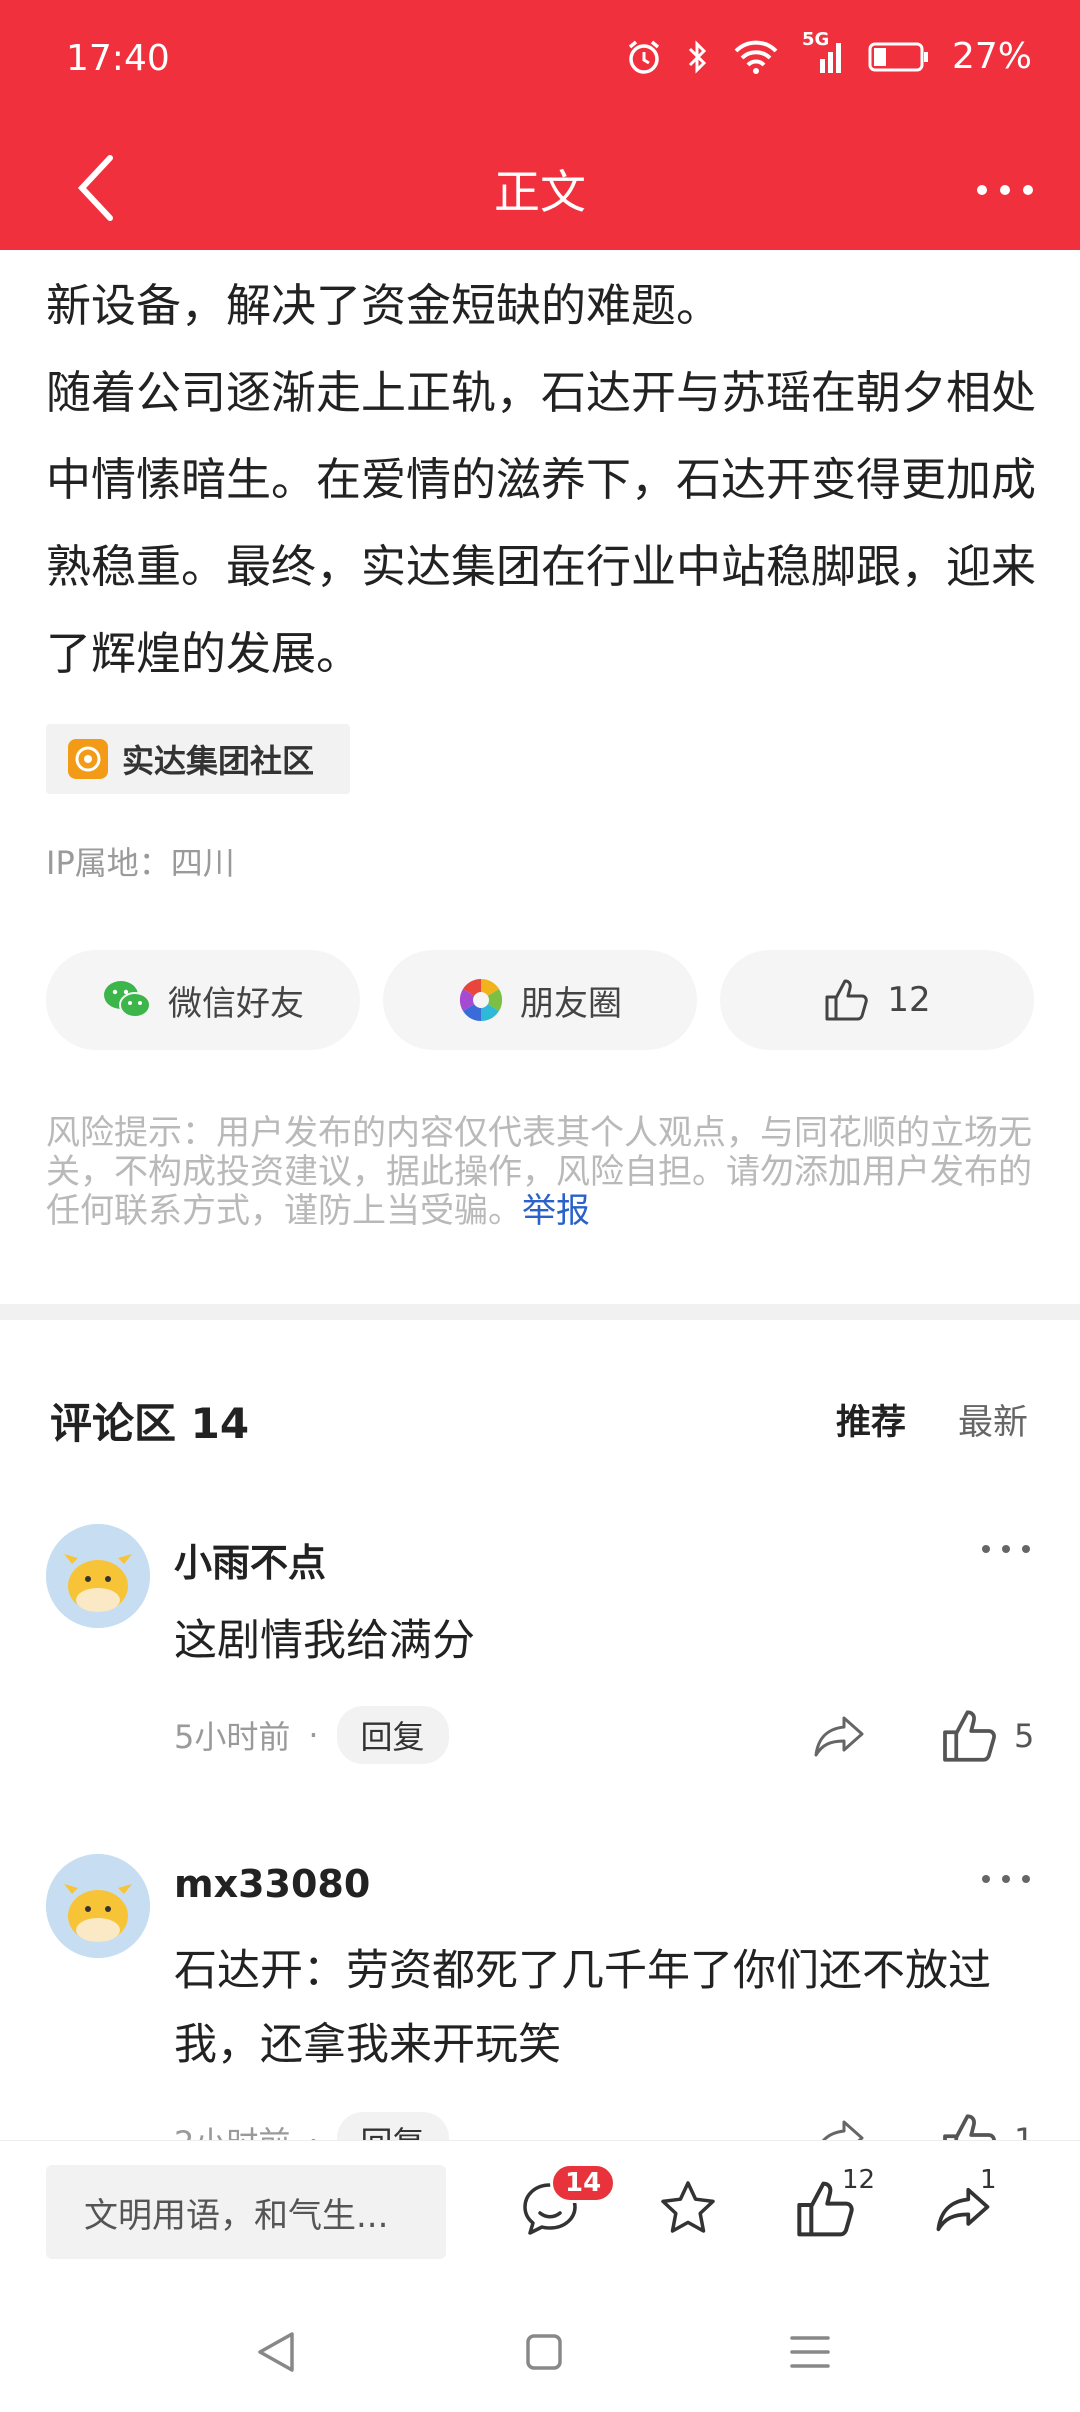  Describe the element at coordinates (993, 1419) in the screenshot. I see `sort-latest-tab: 最新` at that location.